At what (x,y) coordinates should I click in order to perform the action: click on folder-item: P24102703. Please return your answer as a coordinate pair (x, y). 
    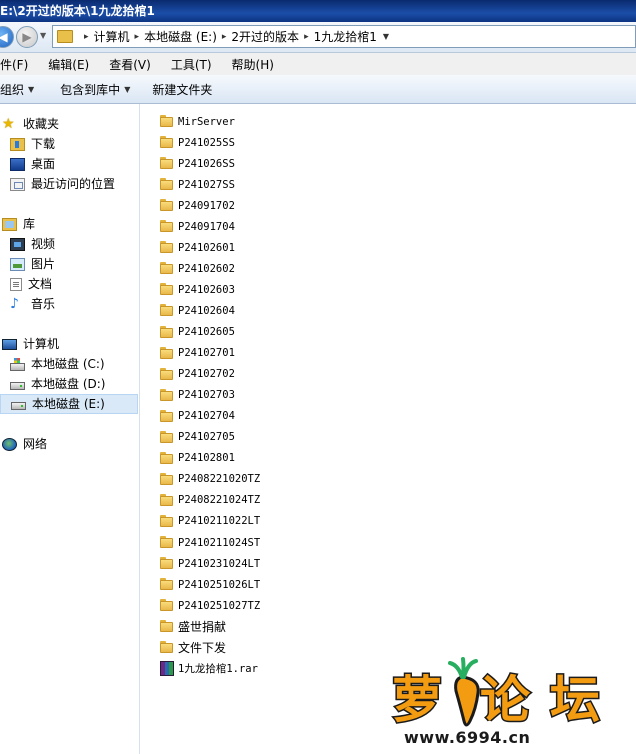
    Looking at the image, I should click on (197, 395).